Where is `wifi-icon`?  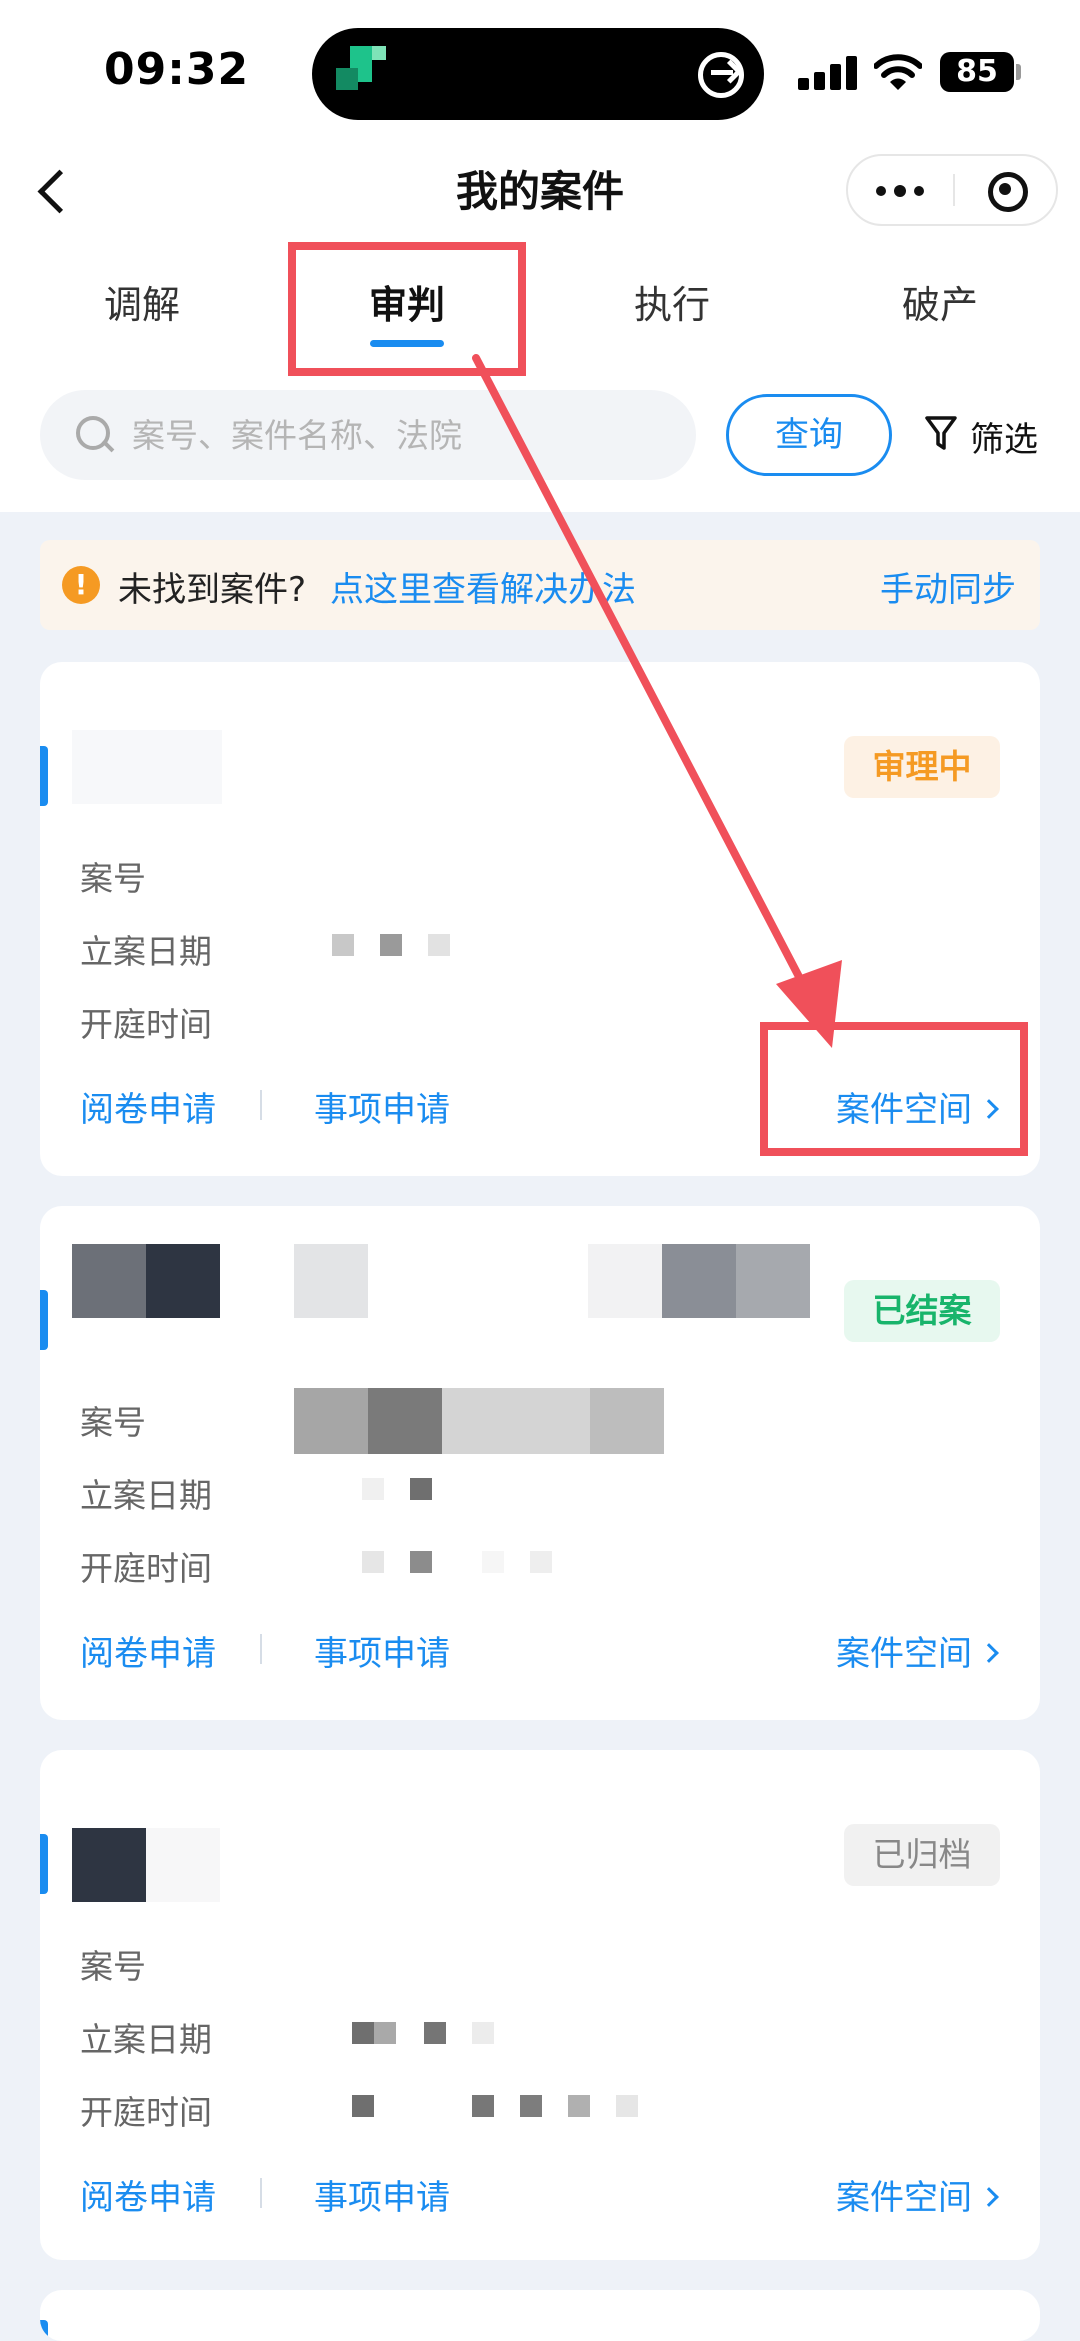 wifi-icon is located at coordinates (898, 72).